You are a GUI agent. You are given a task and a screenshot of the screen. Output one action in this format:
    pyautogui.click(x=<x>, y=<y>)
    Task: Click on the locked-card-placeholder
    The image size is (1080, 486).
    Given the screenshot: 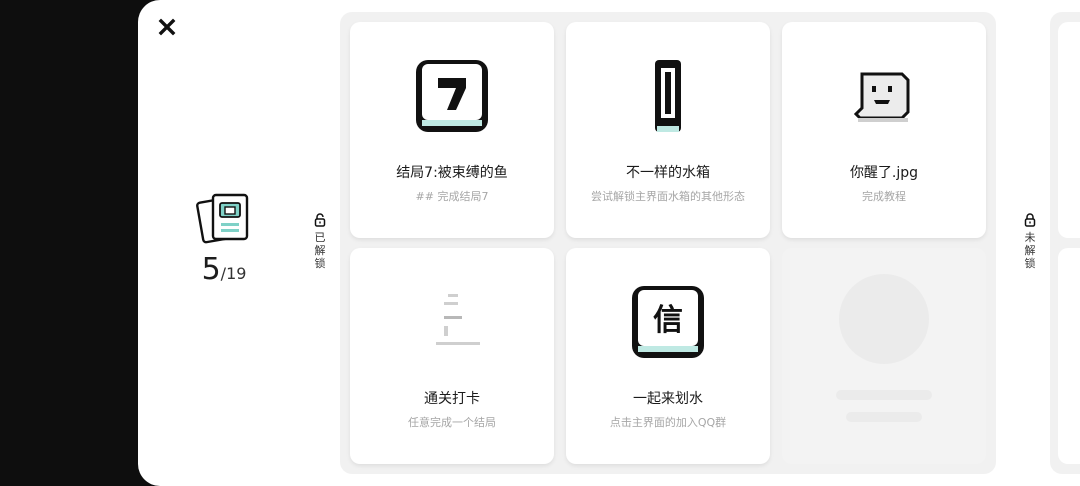 What is the action you would take?
    pyautogui.click(x=884, y=356)
    